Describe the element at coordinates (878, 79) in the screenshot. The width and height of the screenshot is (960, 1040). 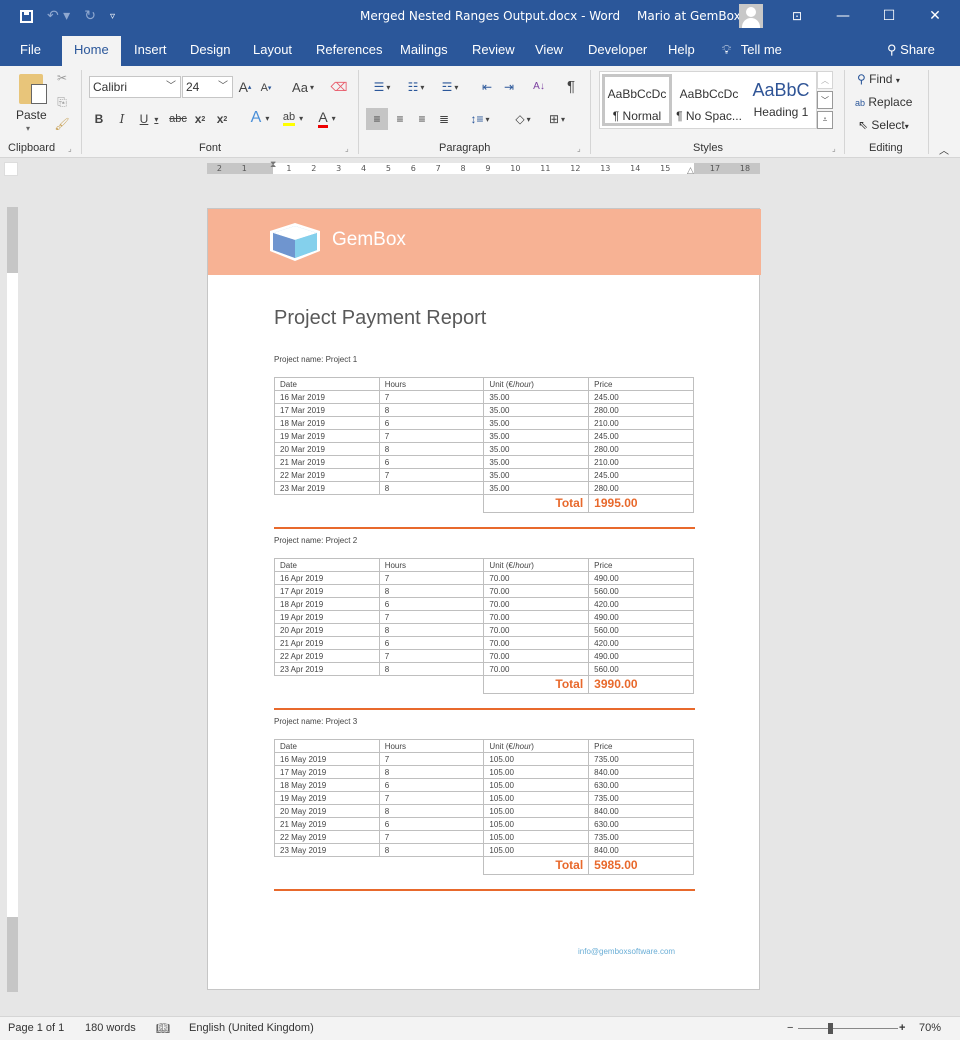
I see `find-button: ⚲ Find ▾` at that location.